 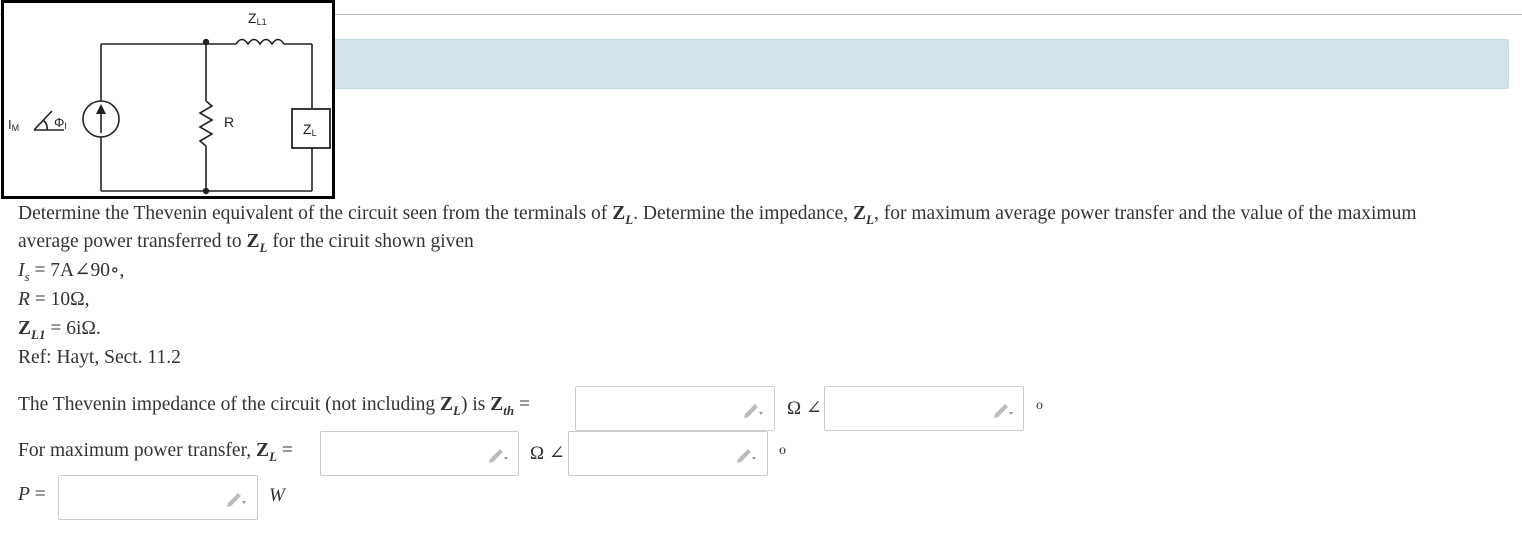 I want to click on node-dot-bottom, so click(x=206, y=191).